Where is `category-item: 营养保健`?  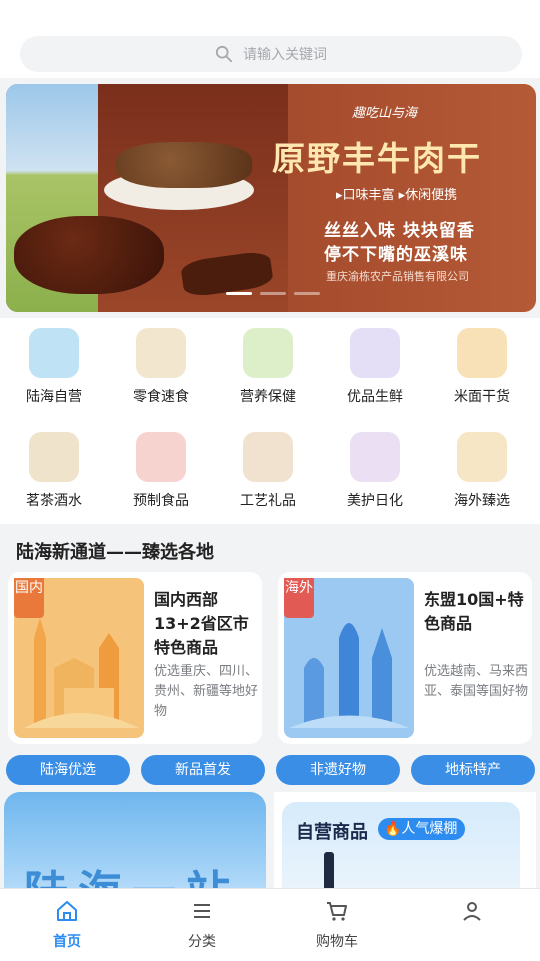
category-item: 营养保健 is located at coordinates (268, 367).